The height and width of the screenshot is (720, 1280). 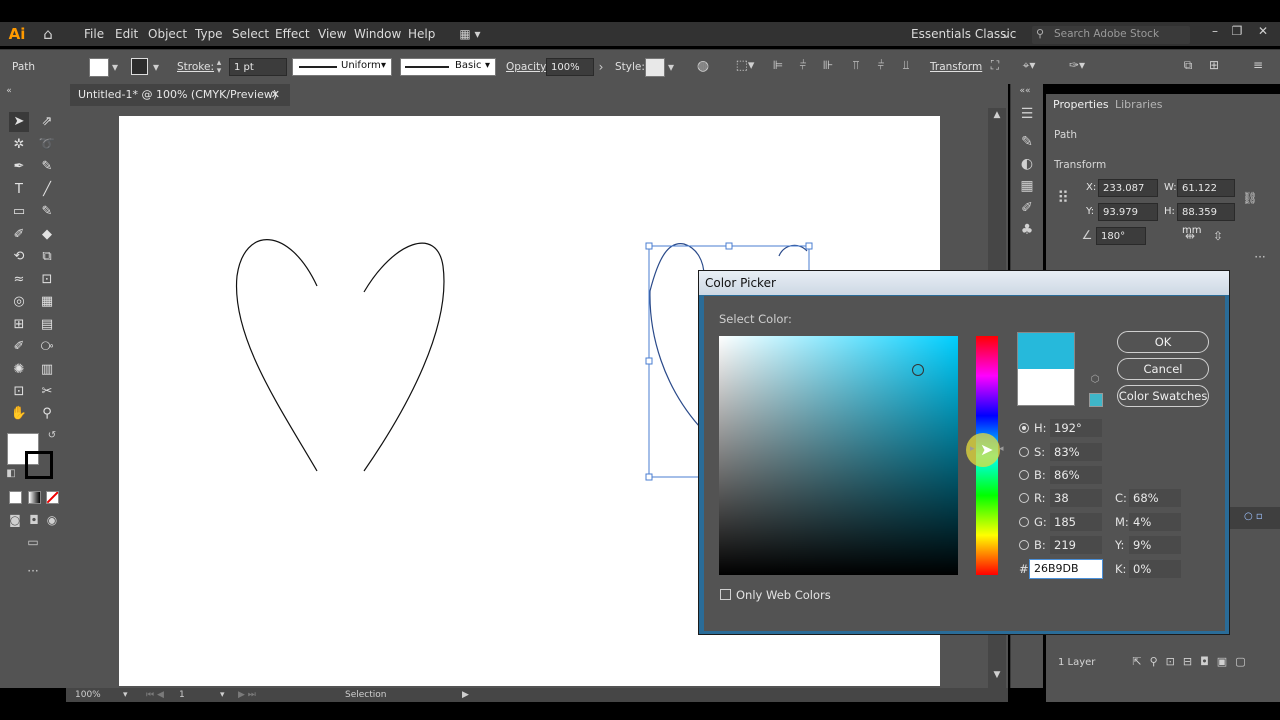 What do you see at coordinates (745, 65) in the screenshot?
I see `align-to-icon: ⬚▾` at bounding box center [745, 65].